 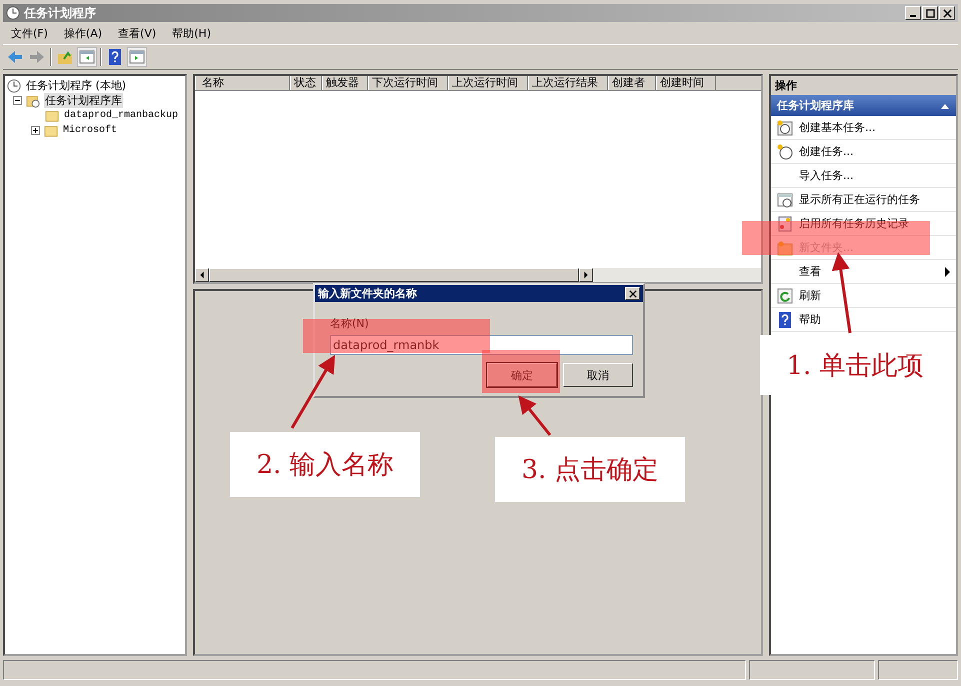 I want to click on calendar-clock-icon, so click(x=785, y=128).